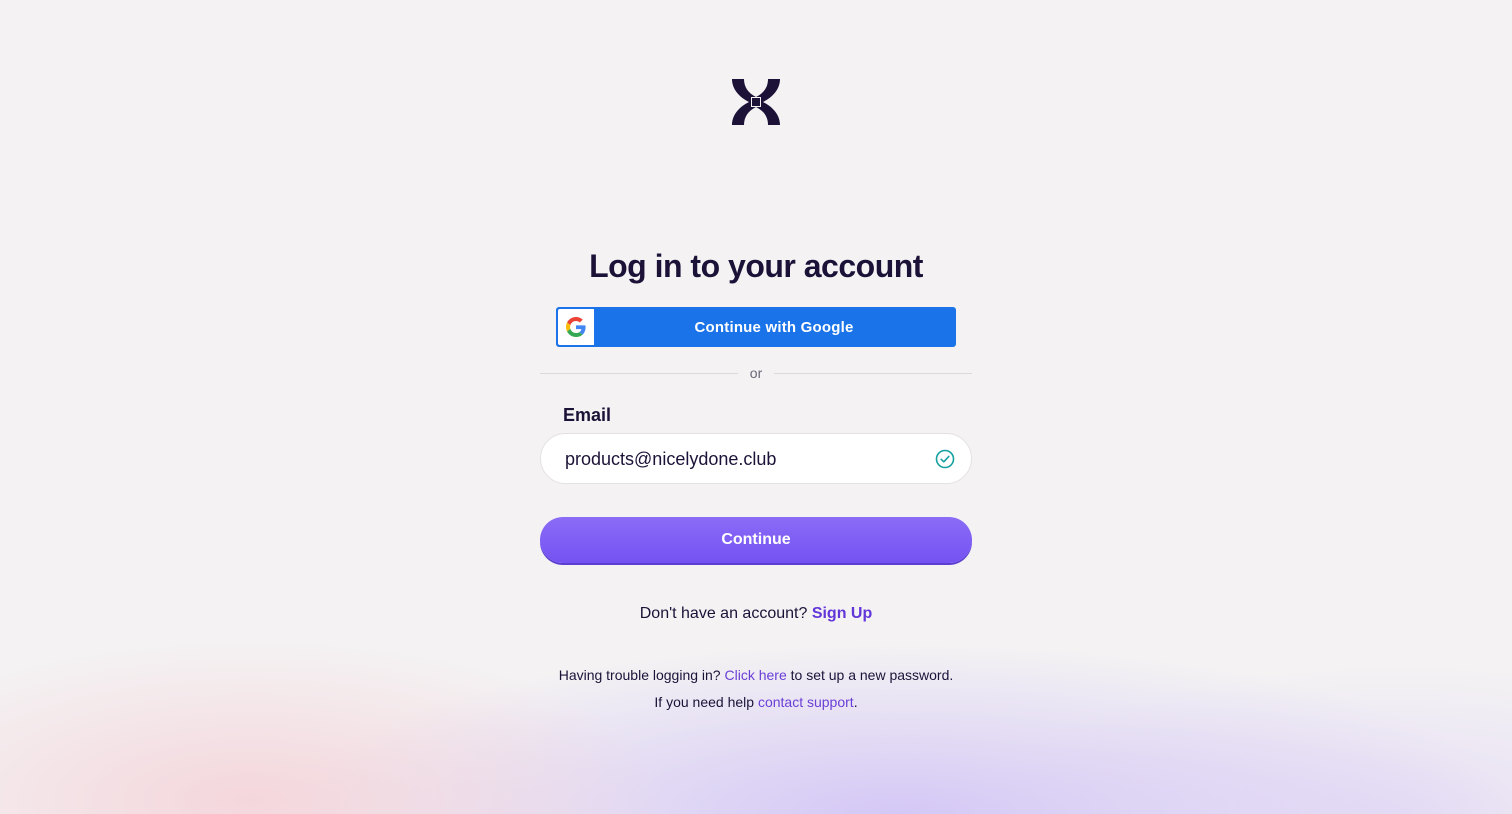 This screenshot has width=1512, height=814. What do you see at coordinates (872, 675) in the screenshot?
I see `trouble-suffix: to set up a new password.` at bounding box center [872, 675].